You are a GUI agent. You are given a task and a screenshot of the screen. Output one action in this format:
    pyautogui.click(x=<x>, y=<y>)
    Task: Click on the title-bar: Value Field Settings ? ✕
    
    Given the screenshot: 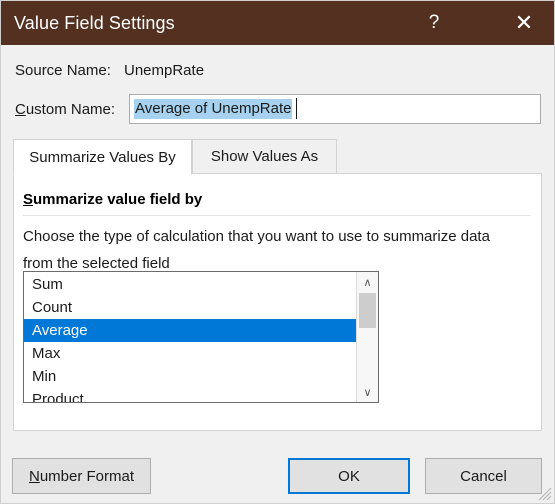 What is the action you would take?
    pyautogui.click(x=277, y=23)
    